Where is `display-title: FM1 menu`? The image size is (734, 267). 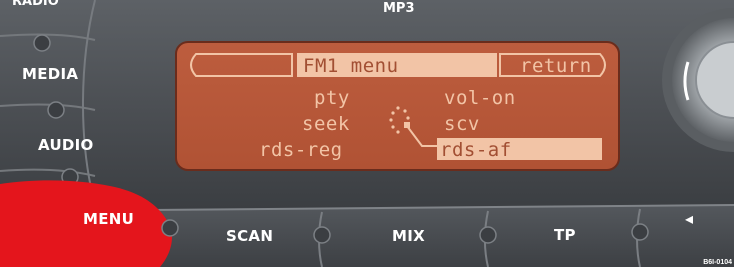
display-title: FM1 menu is located at coordinates (351, 66).